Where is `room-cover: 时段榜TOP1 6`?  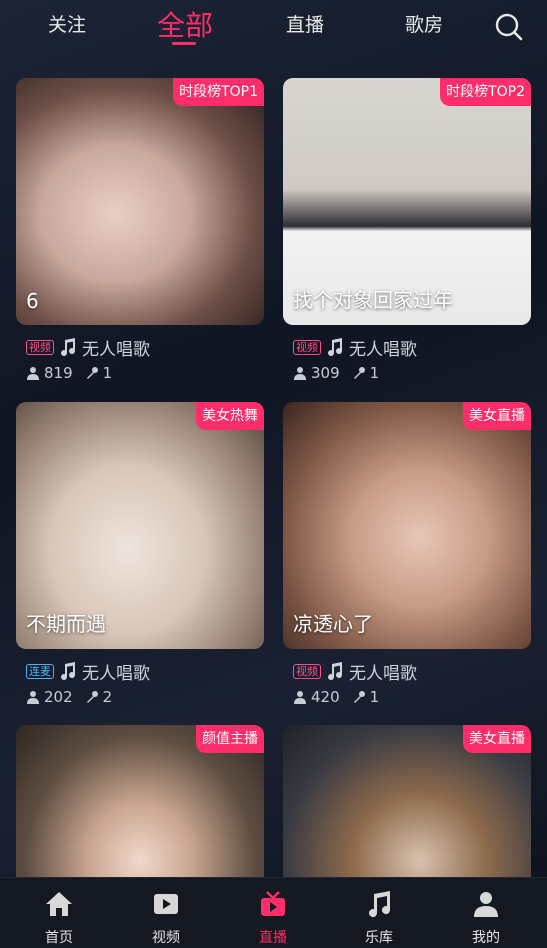
room-cover: 时段榜TOP1 6 is located at coordinates (140, 201).